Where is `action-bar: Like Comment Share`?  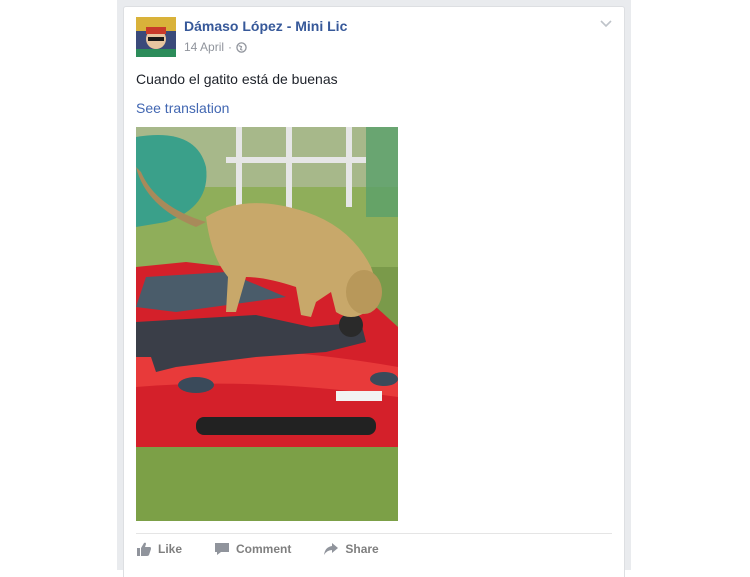
action-bar: Like Comment Share is located at coordinates (269, 549).